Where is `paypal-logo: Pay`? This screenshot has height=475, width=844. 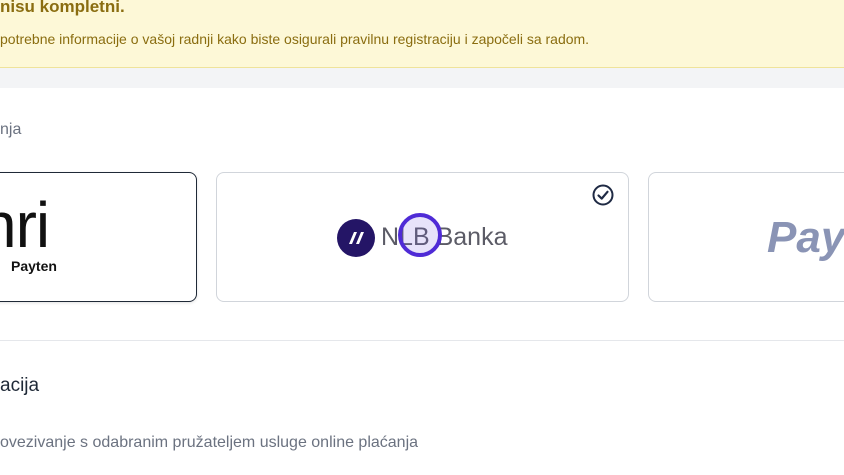 paypal-logo: Pay is located at coordinates (805, 237).